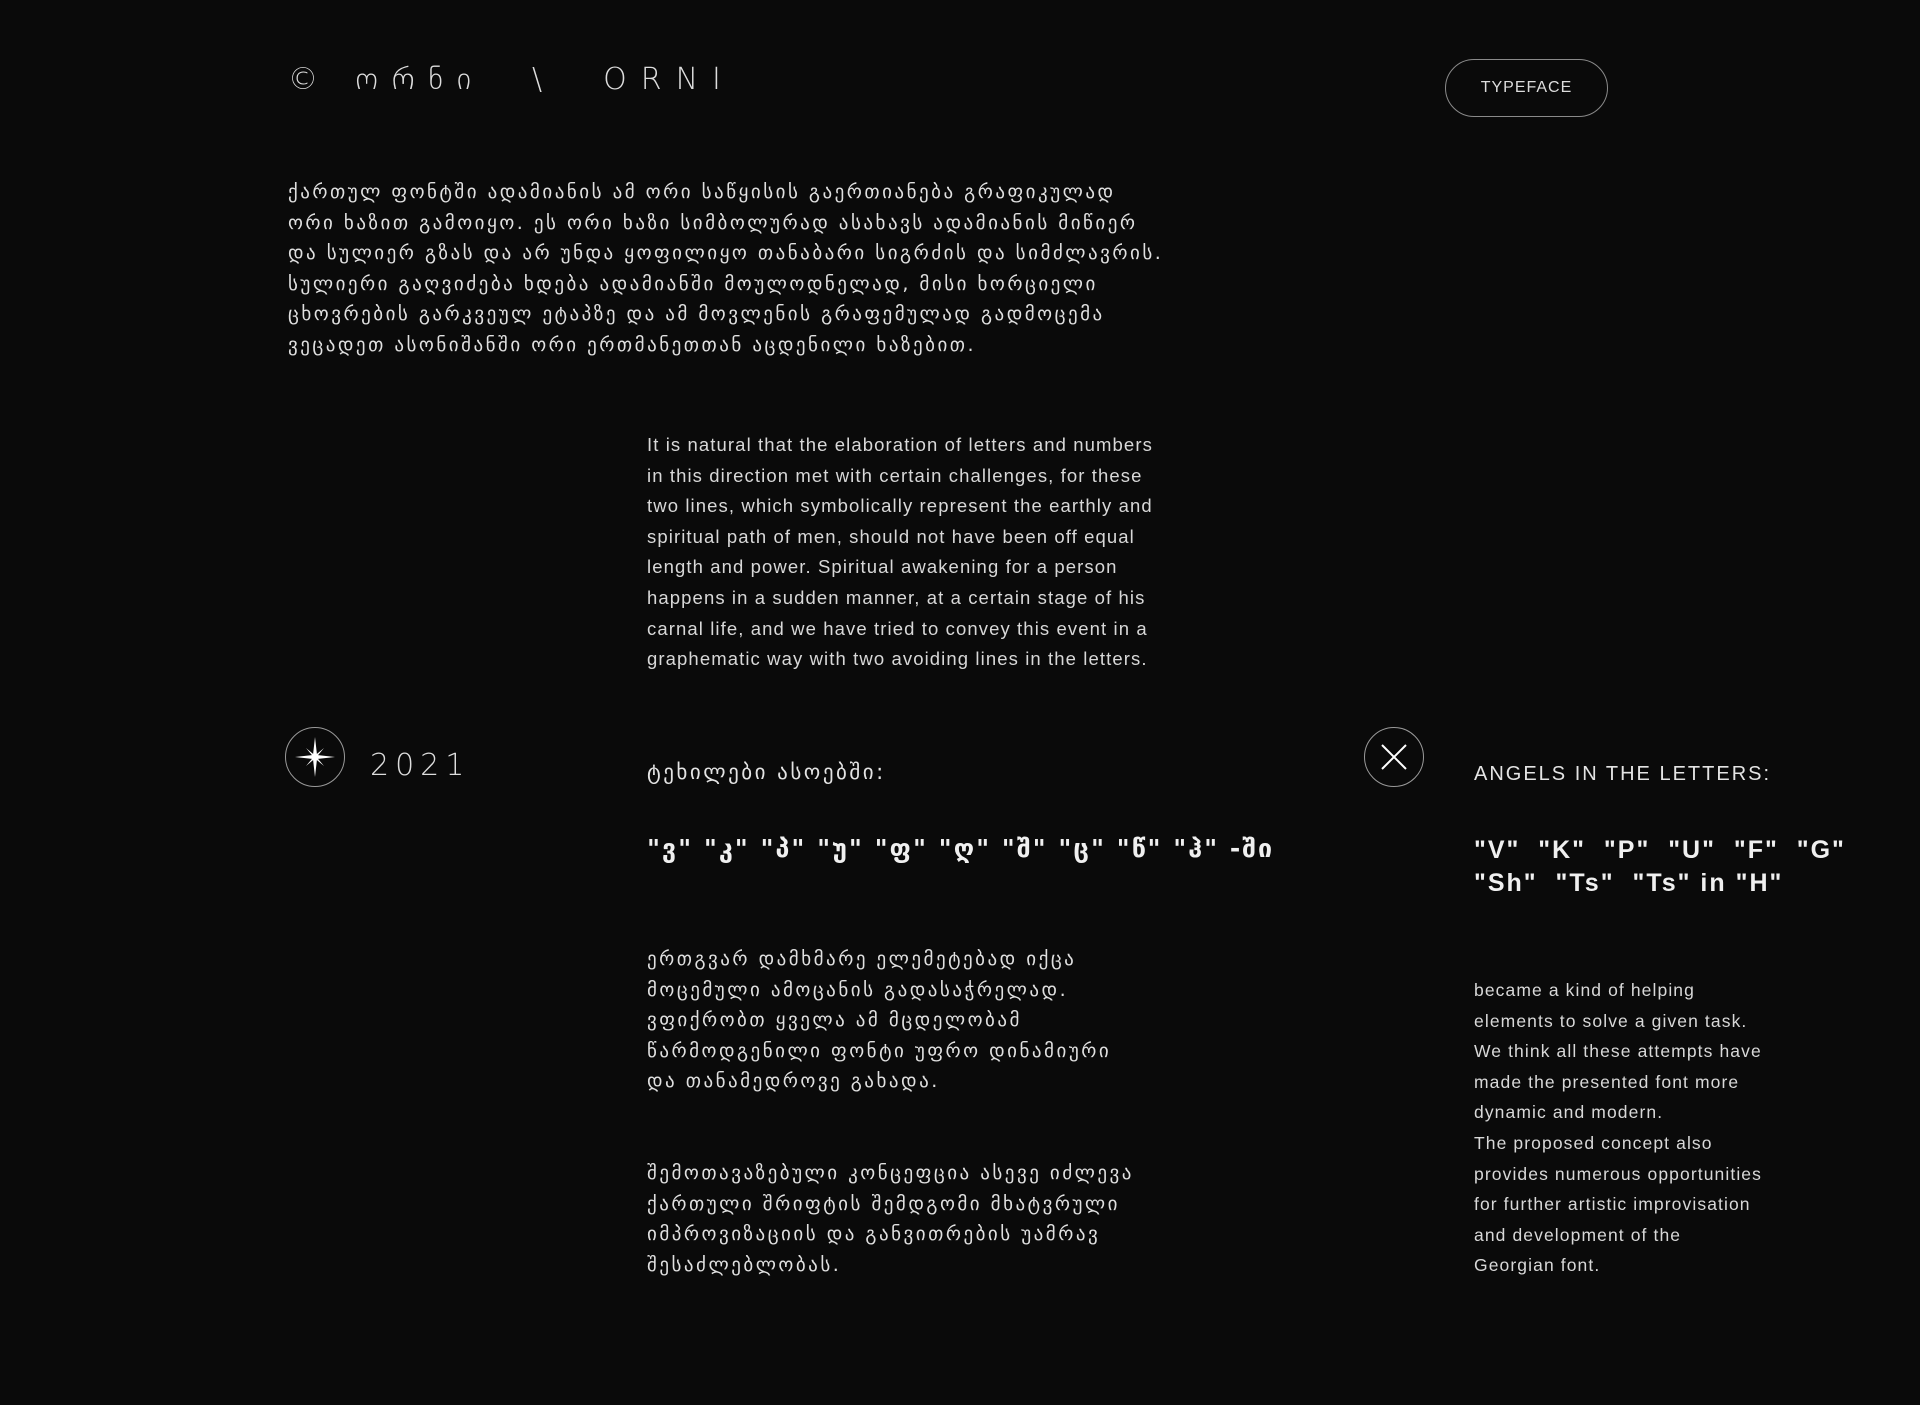 The height and width of the screenshot is (1405, 1920). What do you see at coordinates (1618, 1051) in the screenshot?
I see `text-line: We think all these attempts have` at bounding box center [1618, 1051].